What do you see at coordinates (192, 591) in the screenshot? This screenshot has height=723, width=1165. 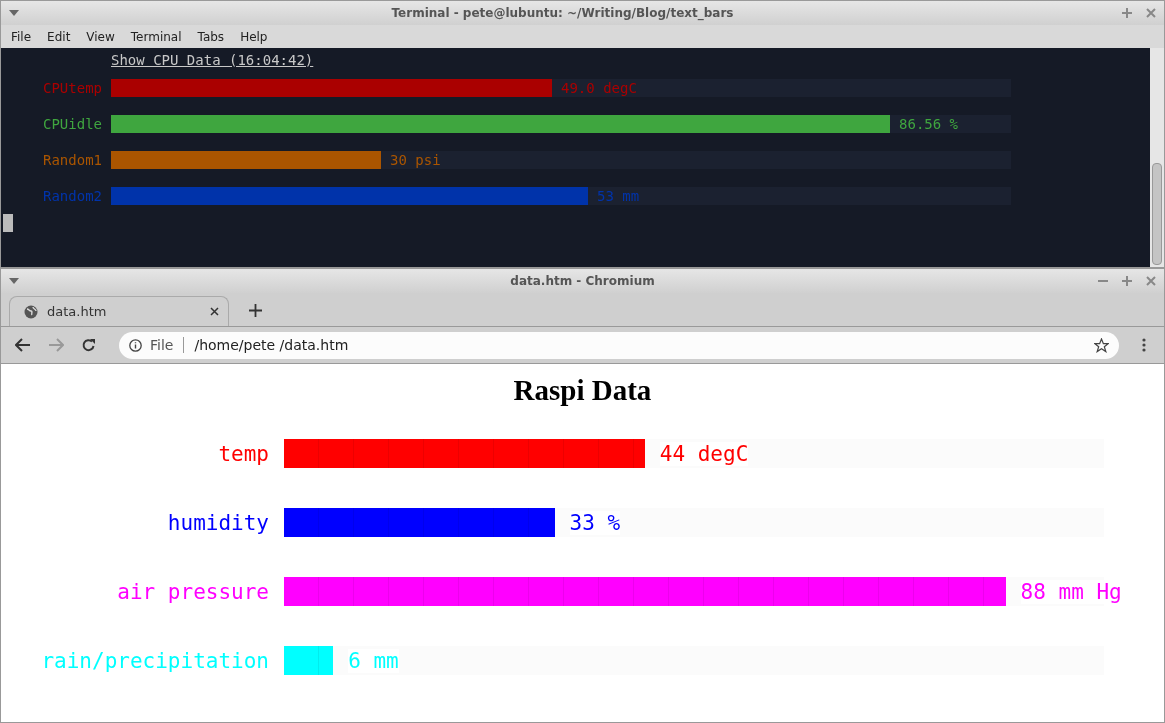 I see `bar-label: air pressure` at bounding box center [192, 591].